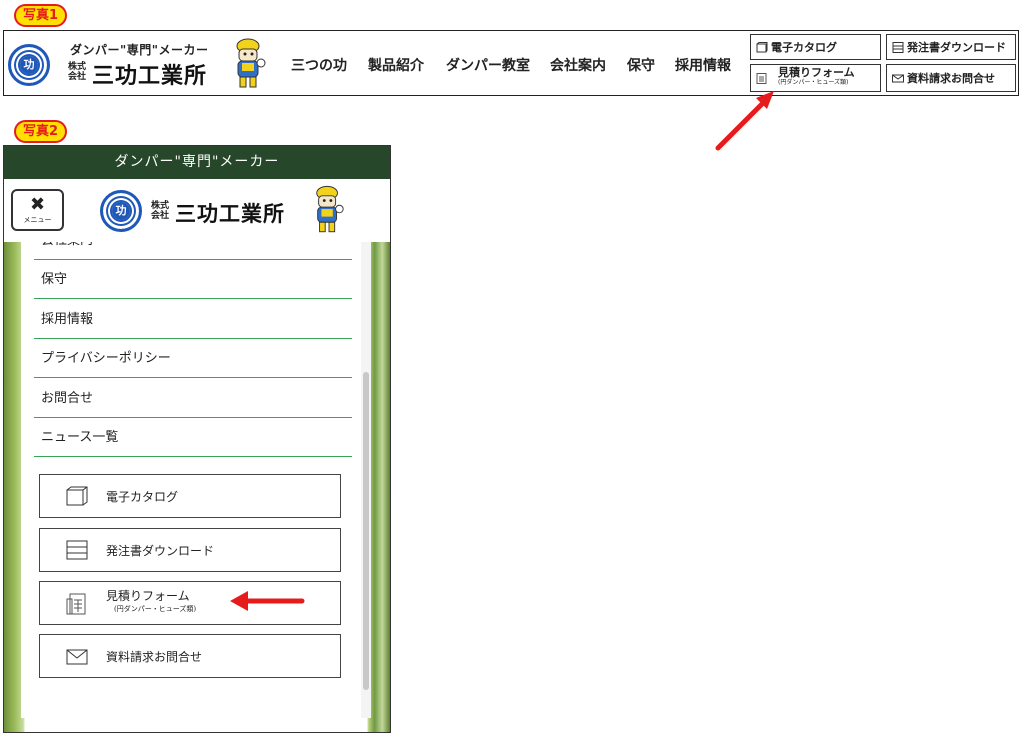 Image resolution: width=1024 pixels, height=734 pixels. What do you see at coordinates (37, 204) in the screenshot?
I see `close-icon: ✖` at bounding box center [37, 204].